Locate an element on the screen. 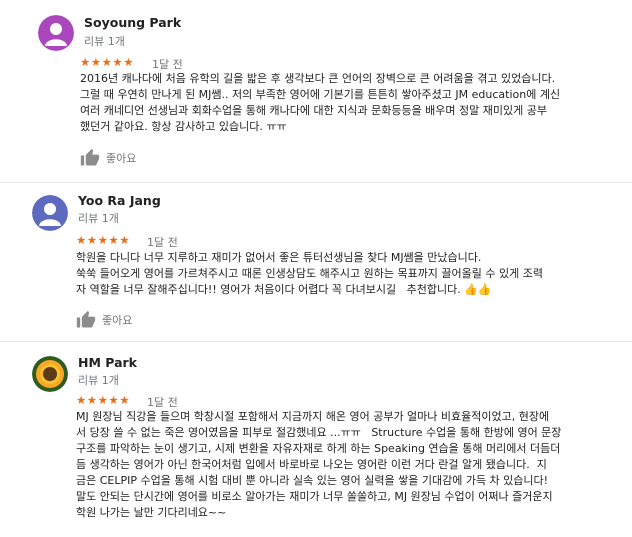 The image size is (632, 537). reviewer-name: HM Park is located at coordinates (107, 362).